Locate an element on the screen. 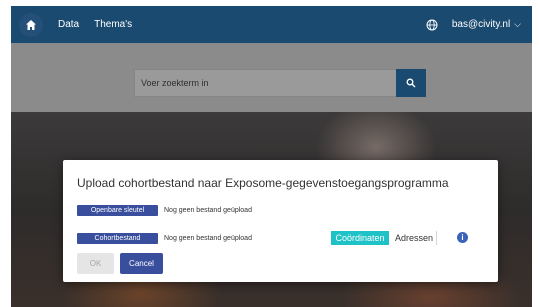  home-icon is located at coordinates (31, 24).